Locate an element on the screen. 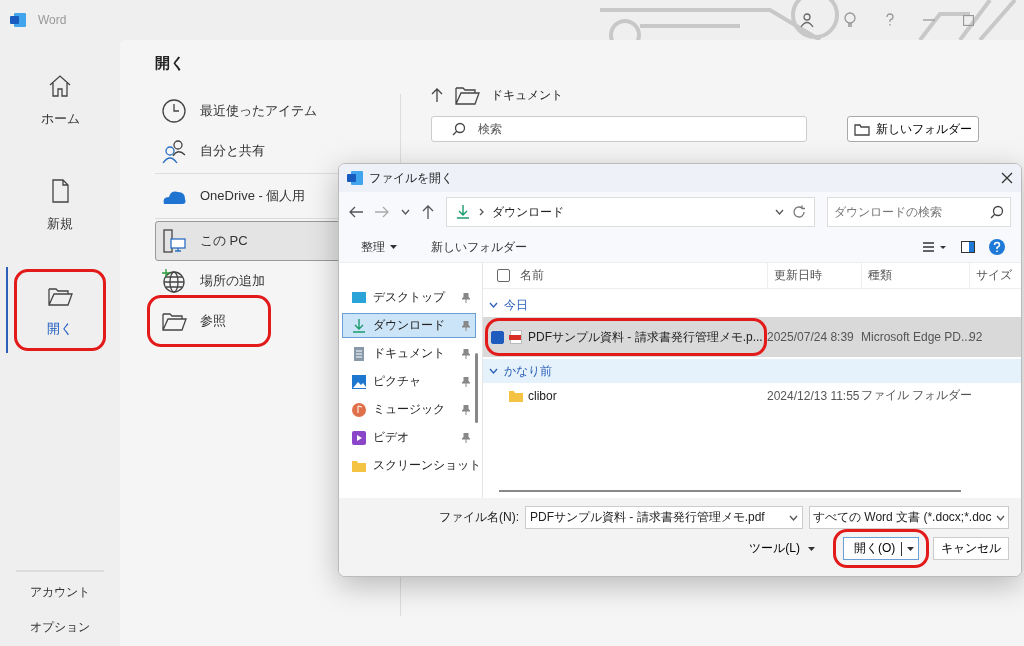 This screenshot has width=1024, height=646. file-row: PDFサンプル資料 - 請求書発行管理メモ.p... 2025/07/24 8:39 Microsoft Edge PD...92 is located at coordinates (752, 337).